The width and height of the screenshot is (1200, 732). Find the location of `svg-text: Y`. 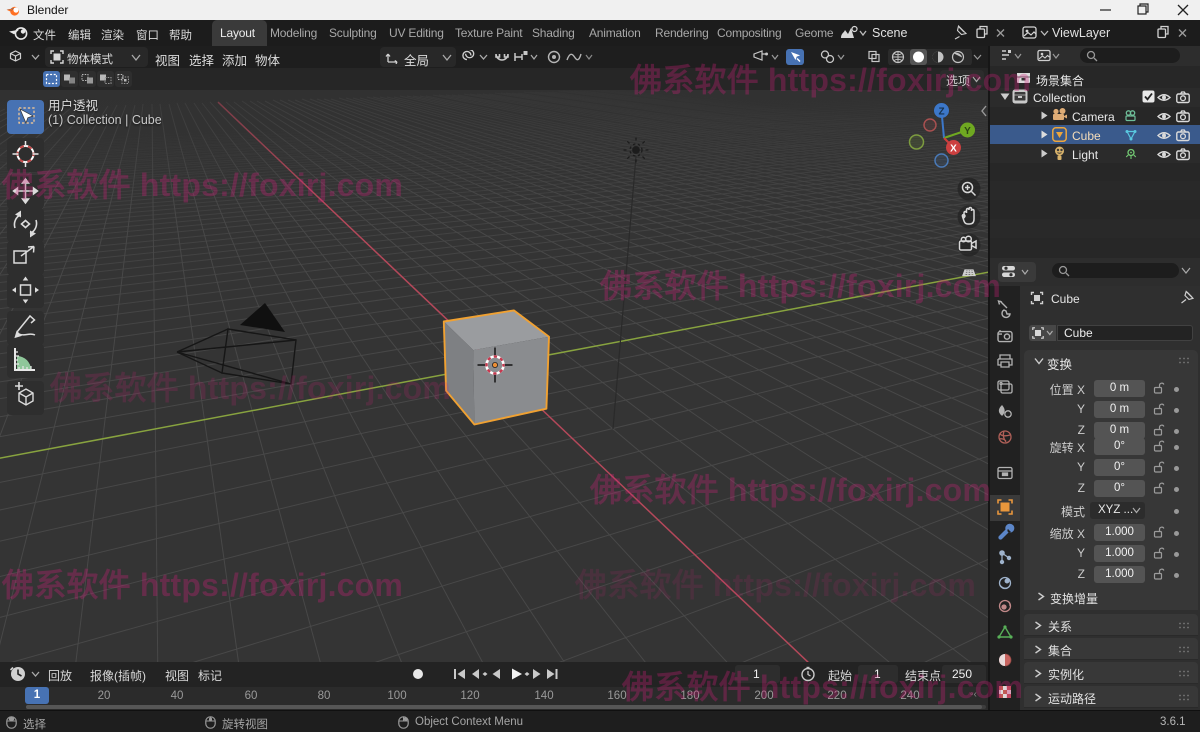

svg-text: Y is located at coordinates (967, 131).